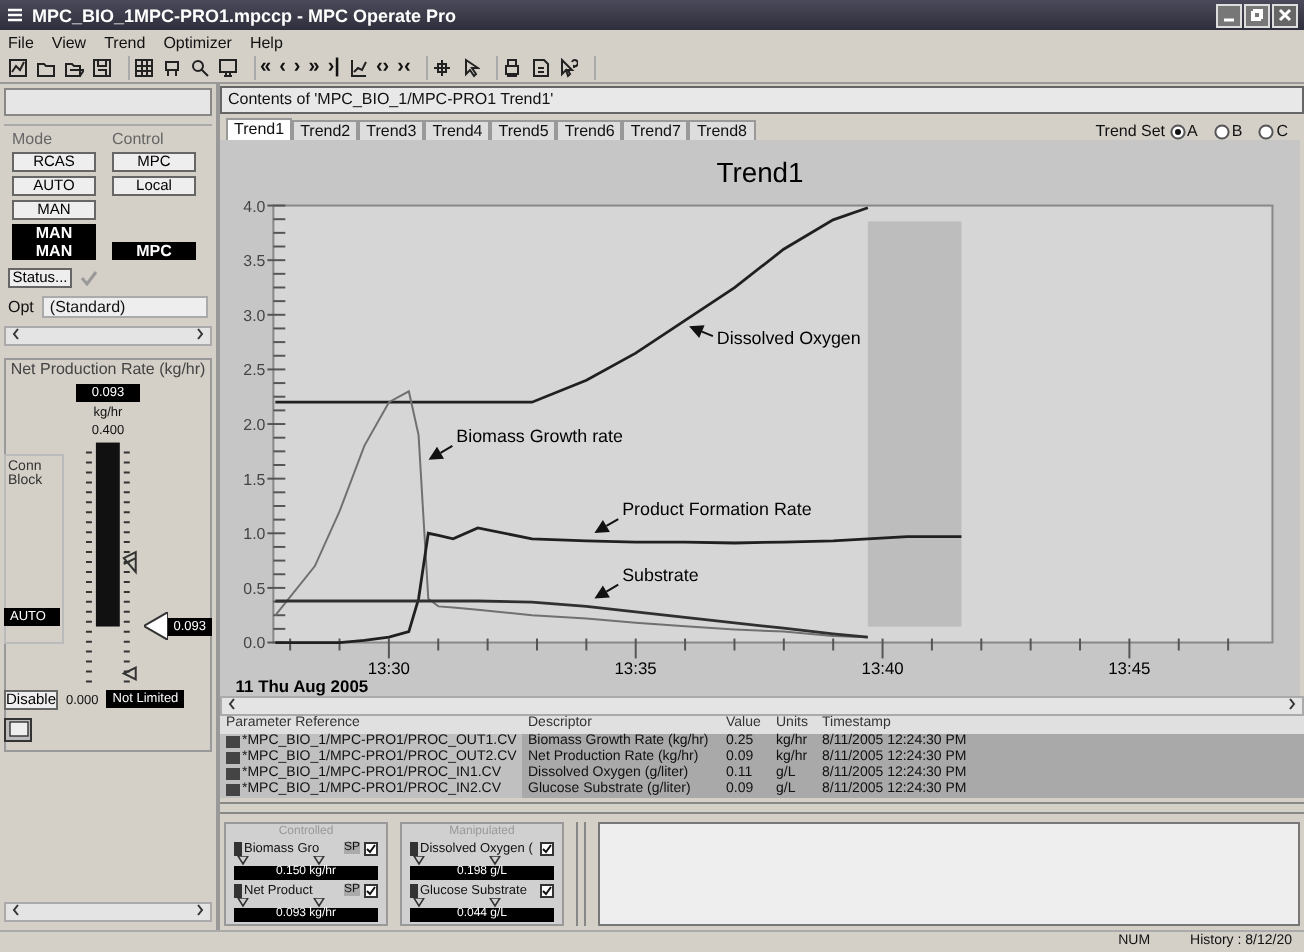 The width and height of the screenshot is (1304, 952). I want to click on contents-field: Contents of 'MPC_BIO_1/MPC-PRO1 Trend1', so click(762, 100).